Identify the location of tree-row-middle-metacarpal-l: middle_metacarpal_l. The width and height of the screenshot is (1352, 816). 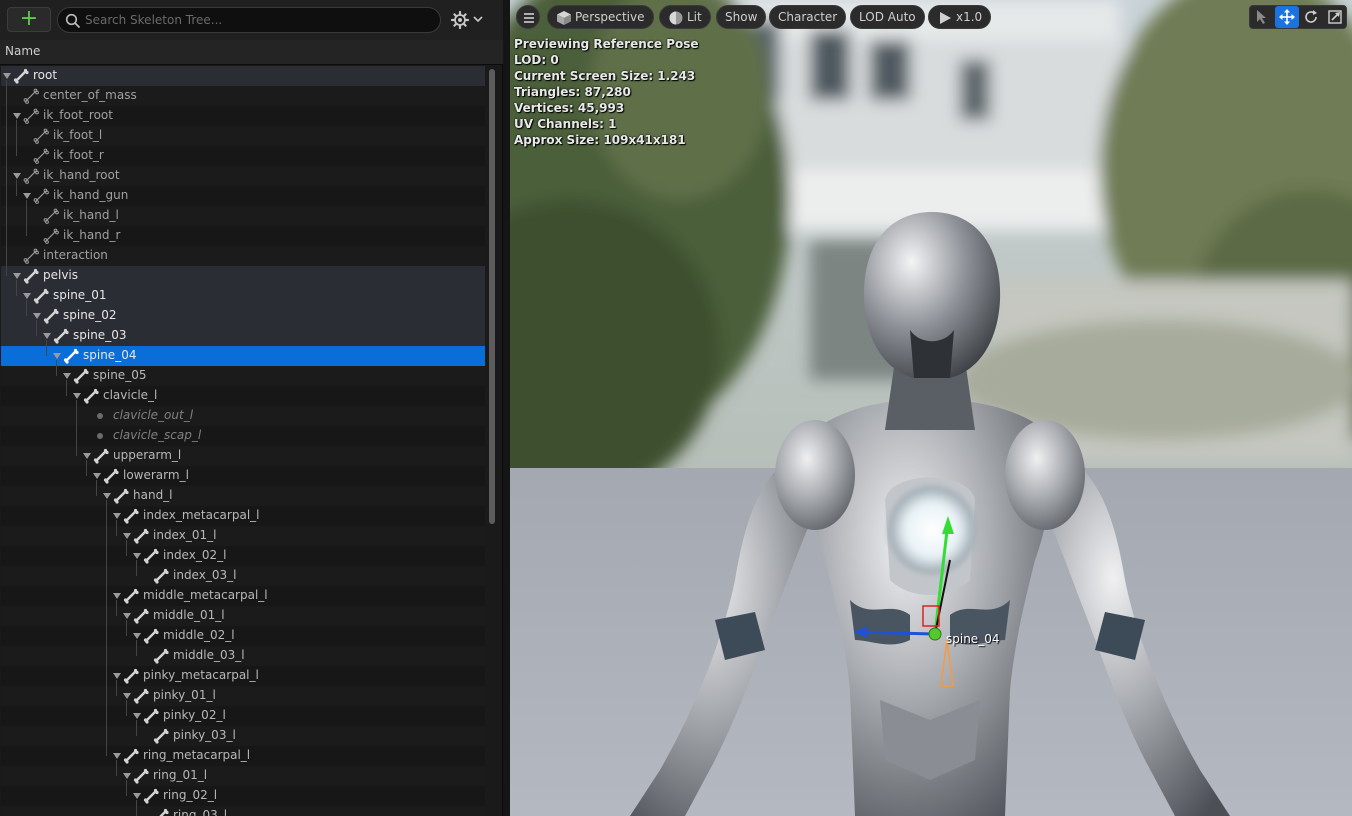
(243, 596).